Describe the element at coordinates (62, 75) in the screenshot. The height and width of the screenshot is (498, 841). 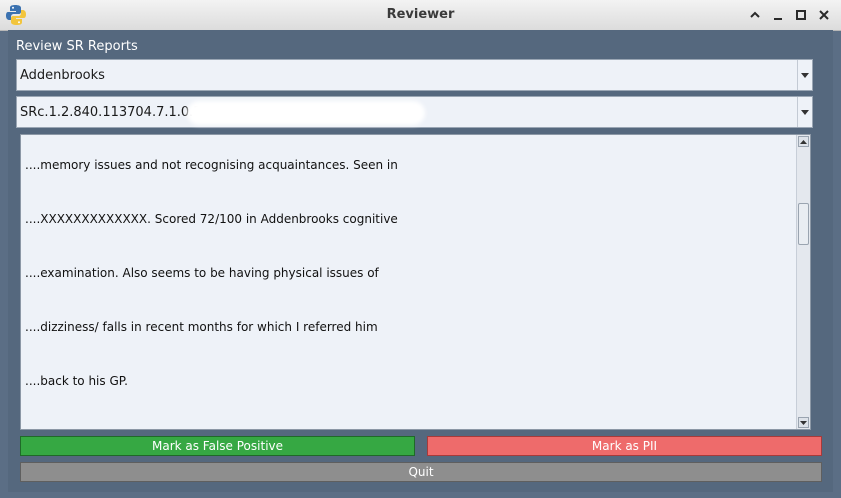
I see `site-select-value: Addenbrooks` at that location.